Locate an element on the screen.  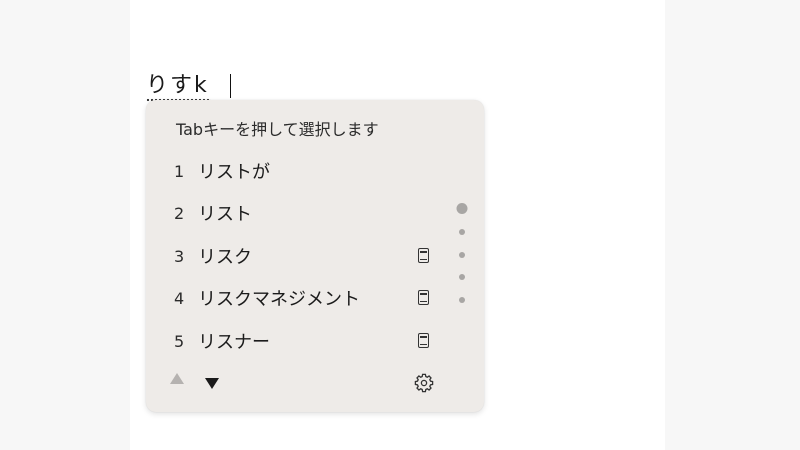
candidate-word: リスク is located at coordinates (225, 257).